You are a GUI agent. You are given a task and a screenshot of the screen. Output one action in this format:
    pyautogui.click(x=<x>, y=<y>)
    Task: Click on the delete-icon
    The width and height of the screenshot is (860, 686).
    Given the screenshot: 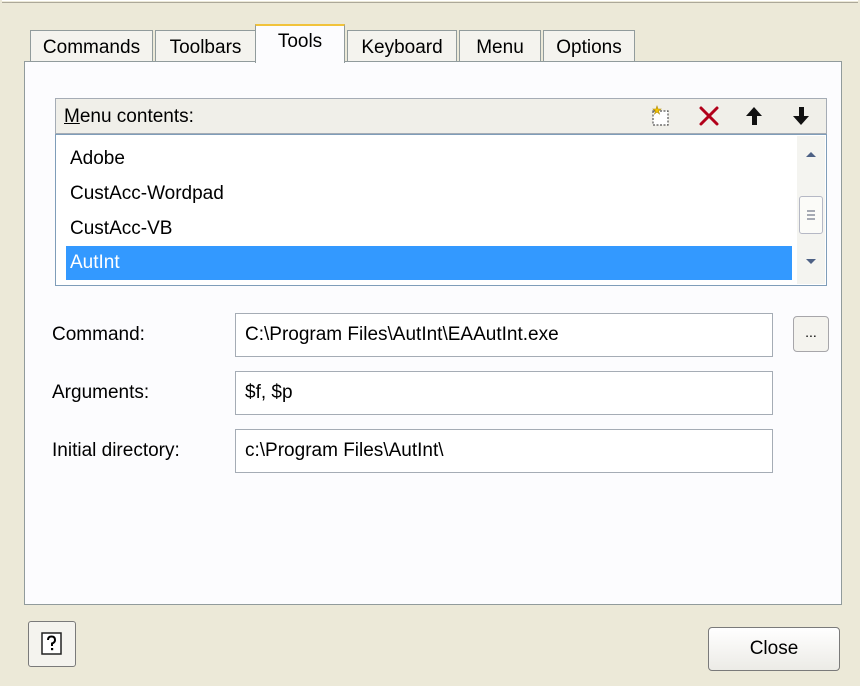 What is the action you would take?
    pyautogui.click(x=709, y=116)
    